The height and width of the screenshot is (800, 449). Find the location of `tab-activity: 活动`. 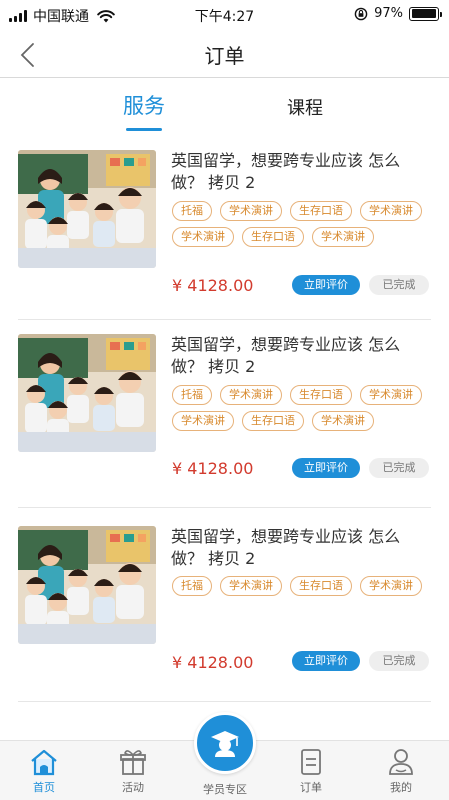

tab-activity: 活动 is located at coordinates (133, 771).